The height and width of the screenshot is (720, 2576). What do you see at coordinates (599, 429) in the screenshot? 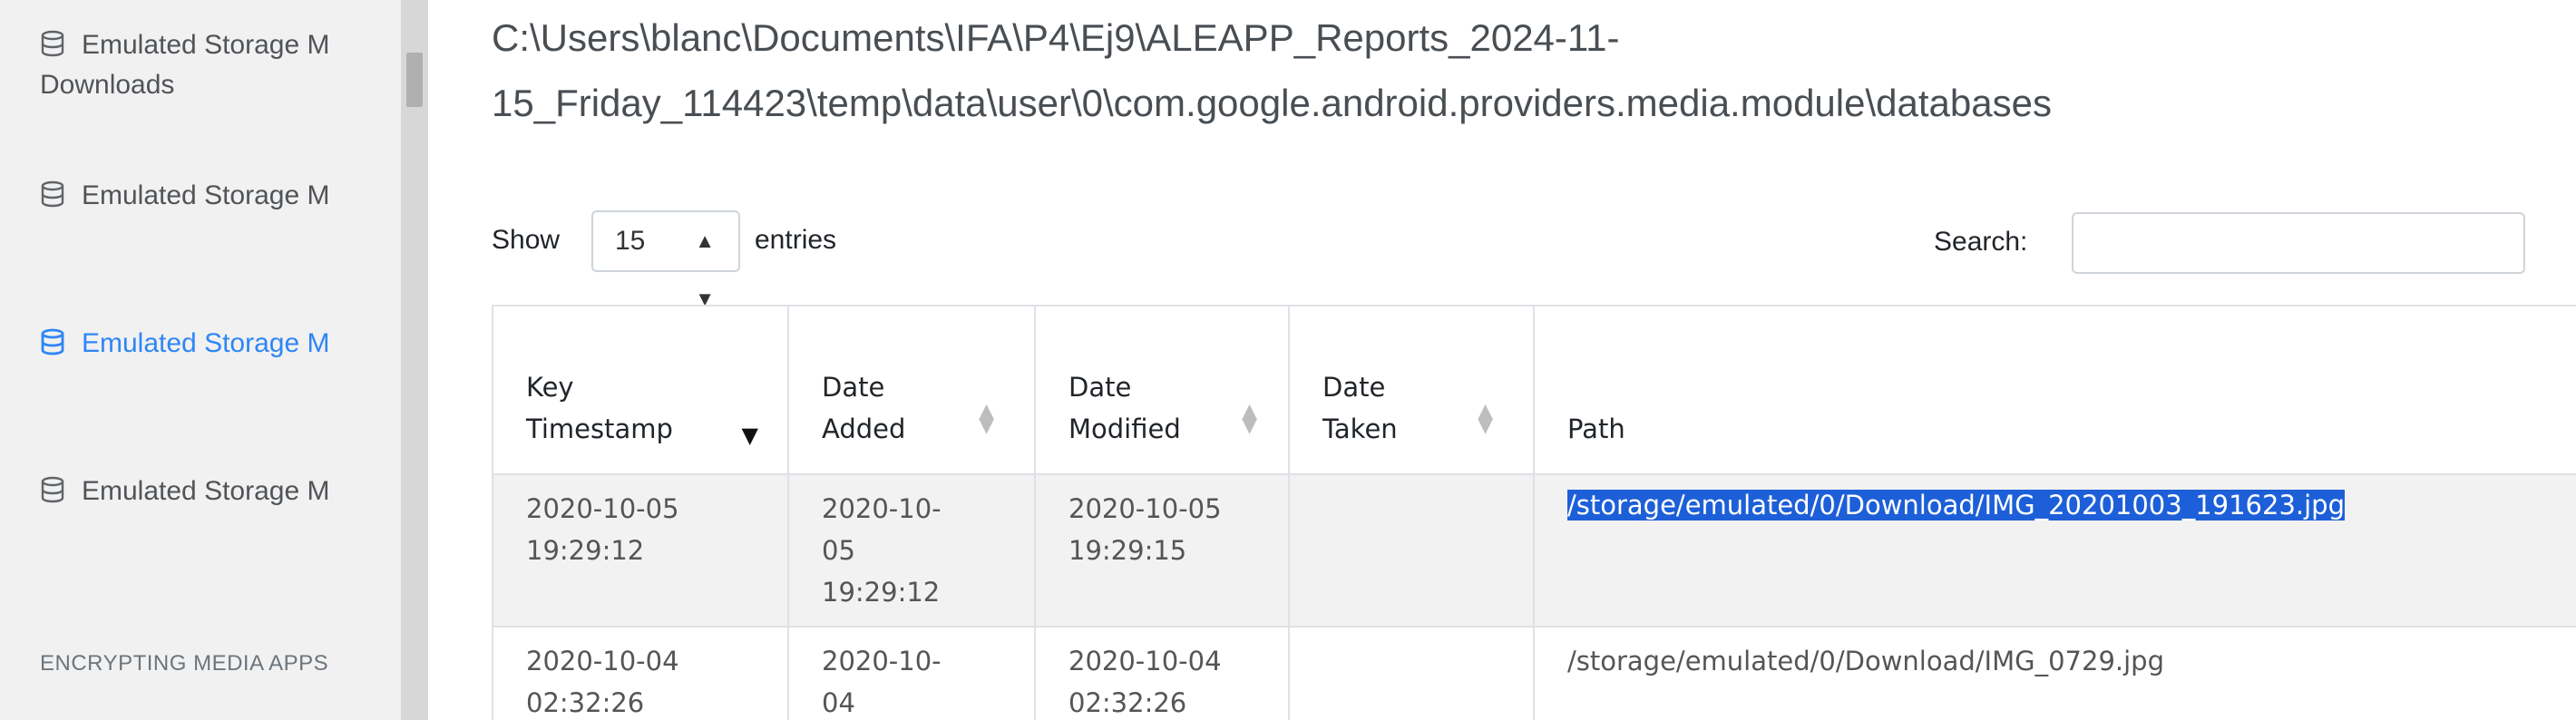
I see `column-header-label: Timestamp` at bounding box center [599, 429].